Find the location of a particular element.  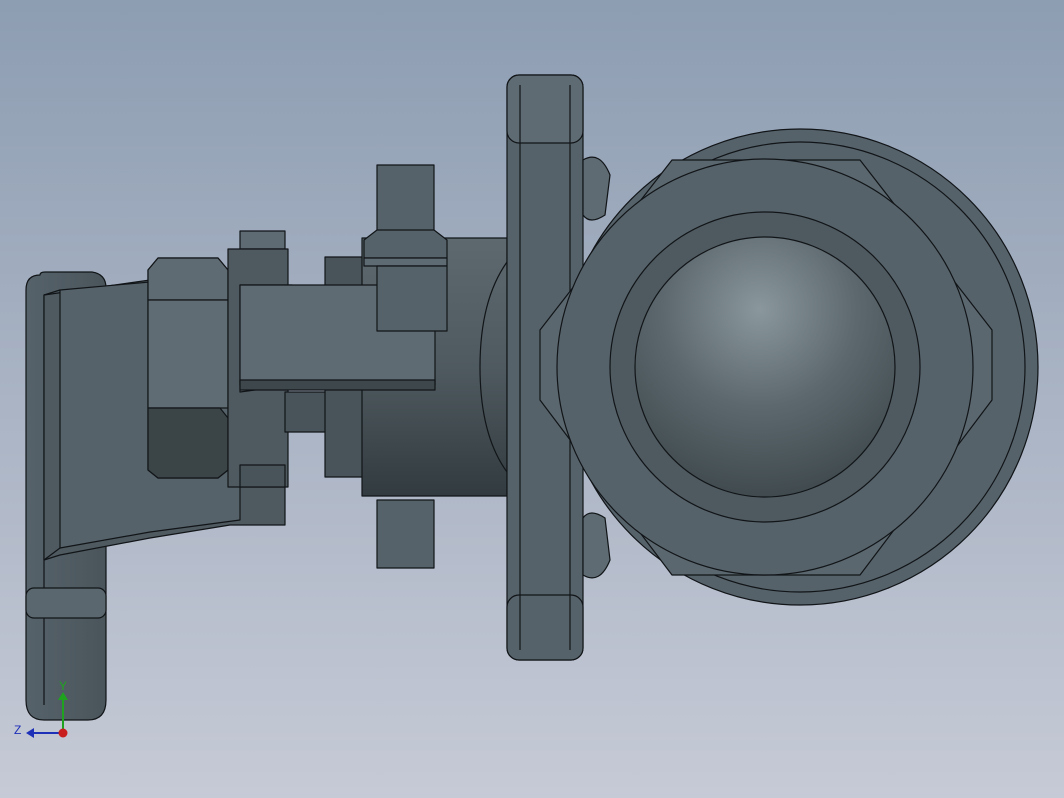

hex-nut-bottom-face is located at coordinates (188, 443).